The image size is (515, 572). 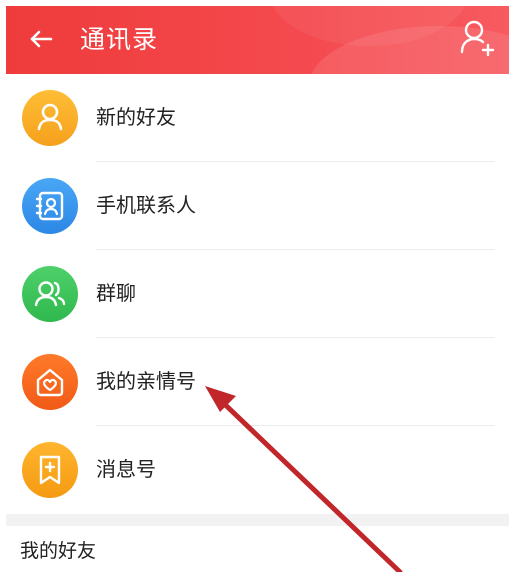 I want to click on add-friend-button, so click(x=477, y=38).